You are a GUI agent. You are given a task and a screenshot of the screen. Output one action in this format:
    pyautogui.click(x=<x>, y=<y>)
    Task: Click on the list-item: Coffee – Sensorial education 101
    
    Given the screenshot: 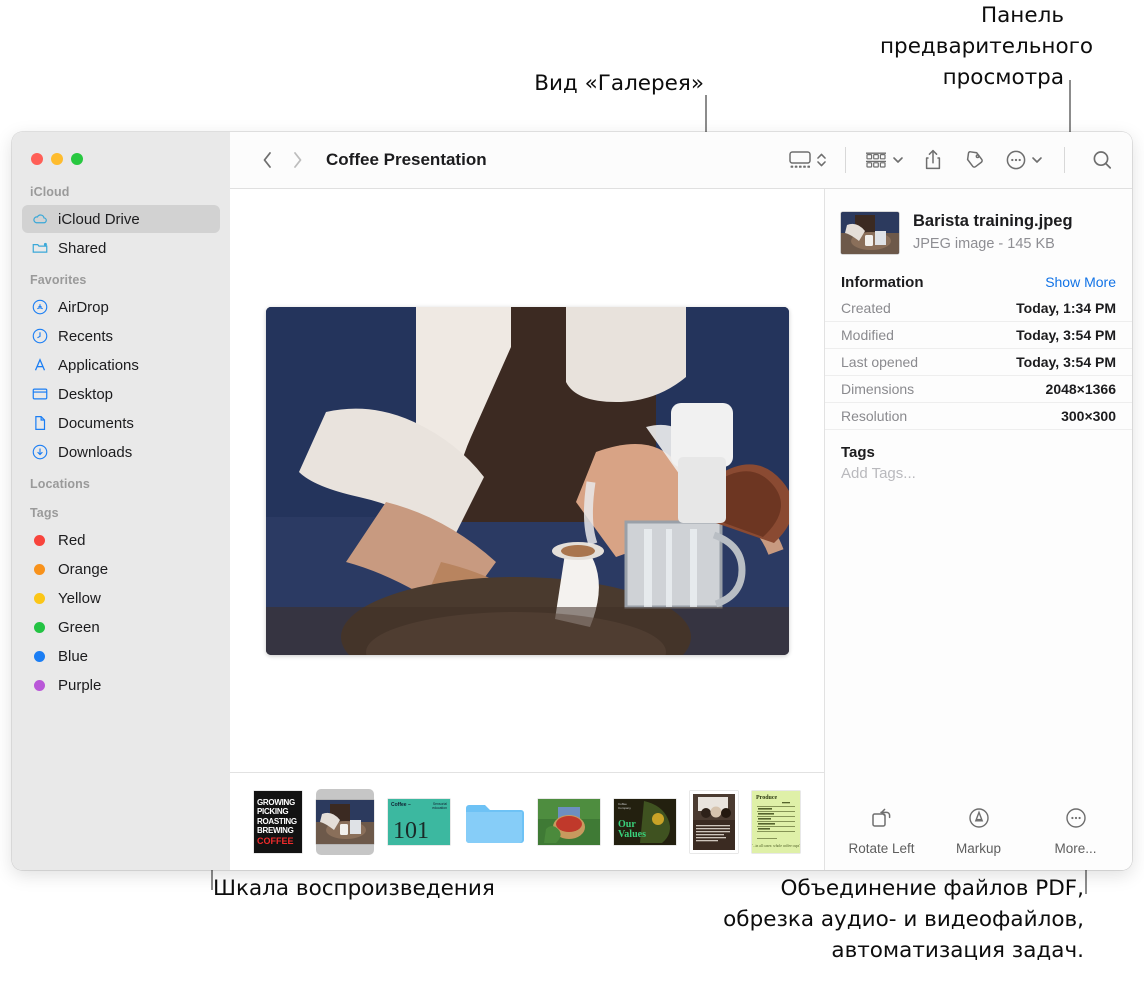 What is the action you would take?
    pyautogui.click(x=419, y=822)
    